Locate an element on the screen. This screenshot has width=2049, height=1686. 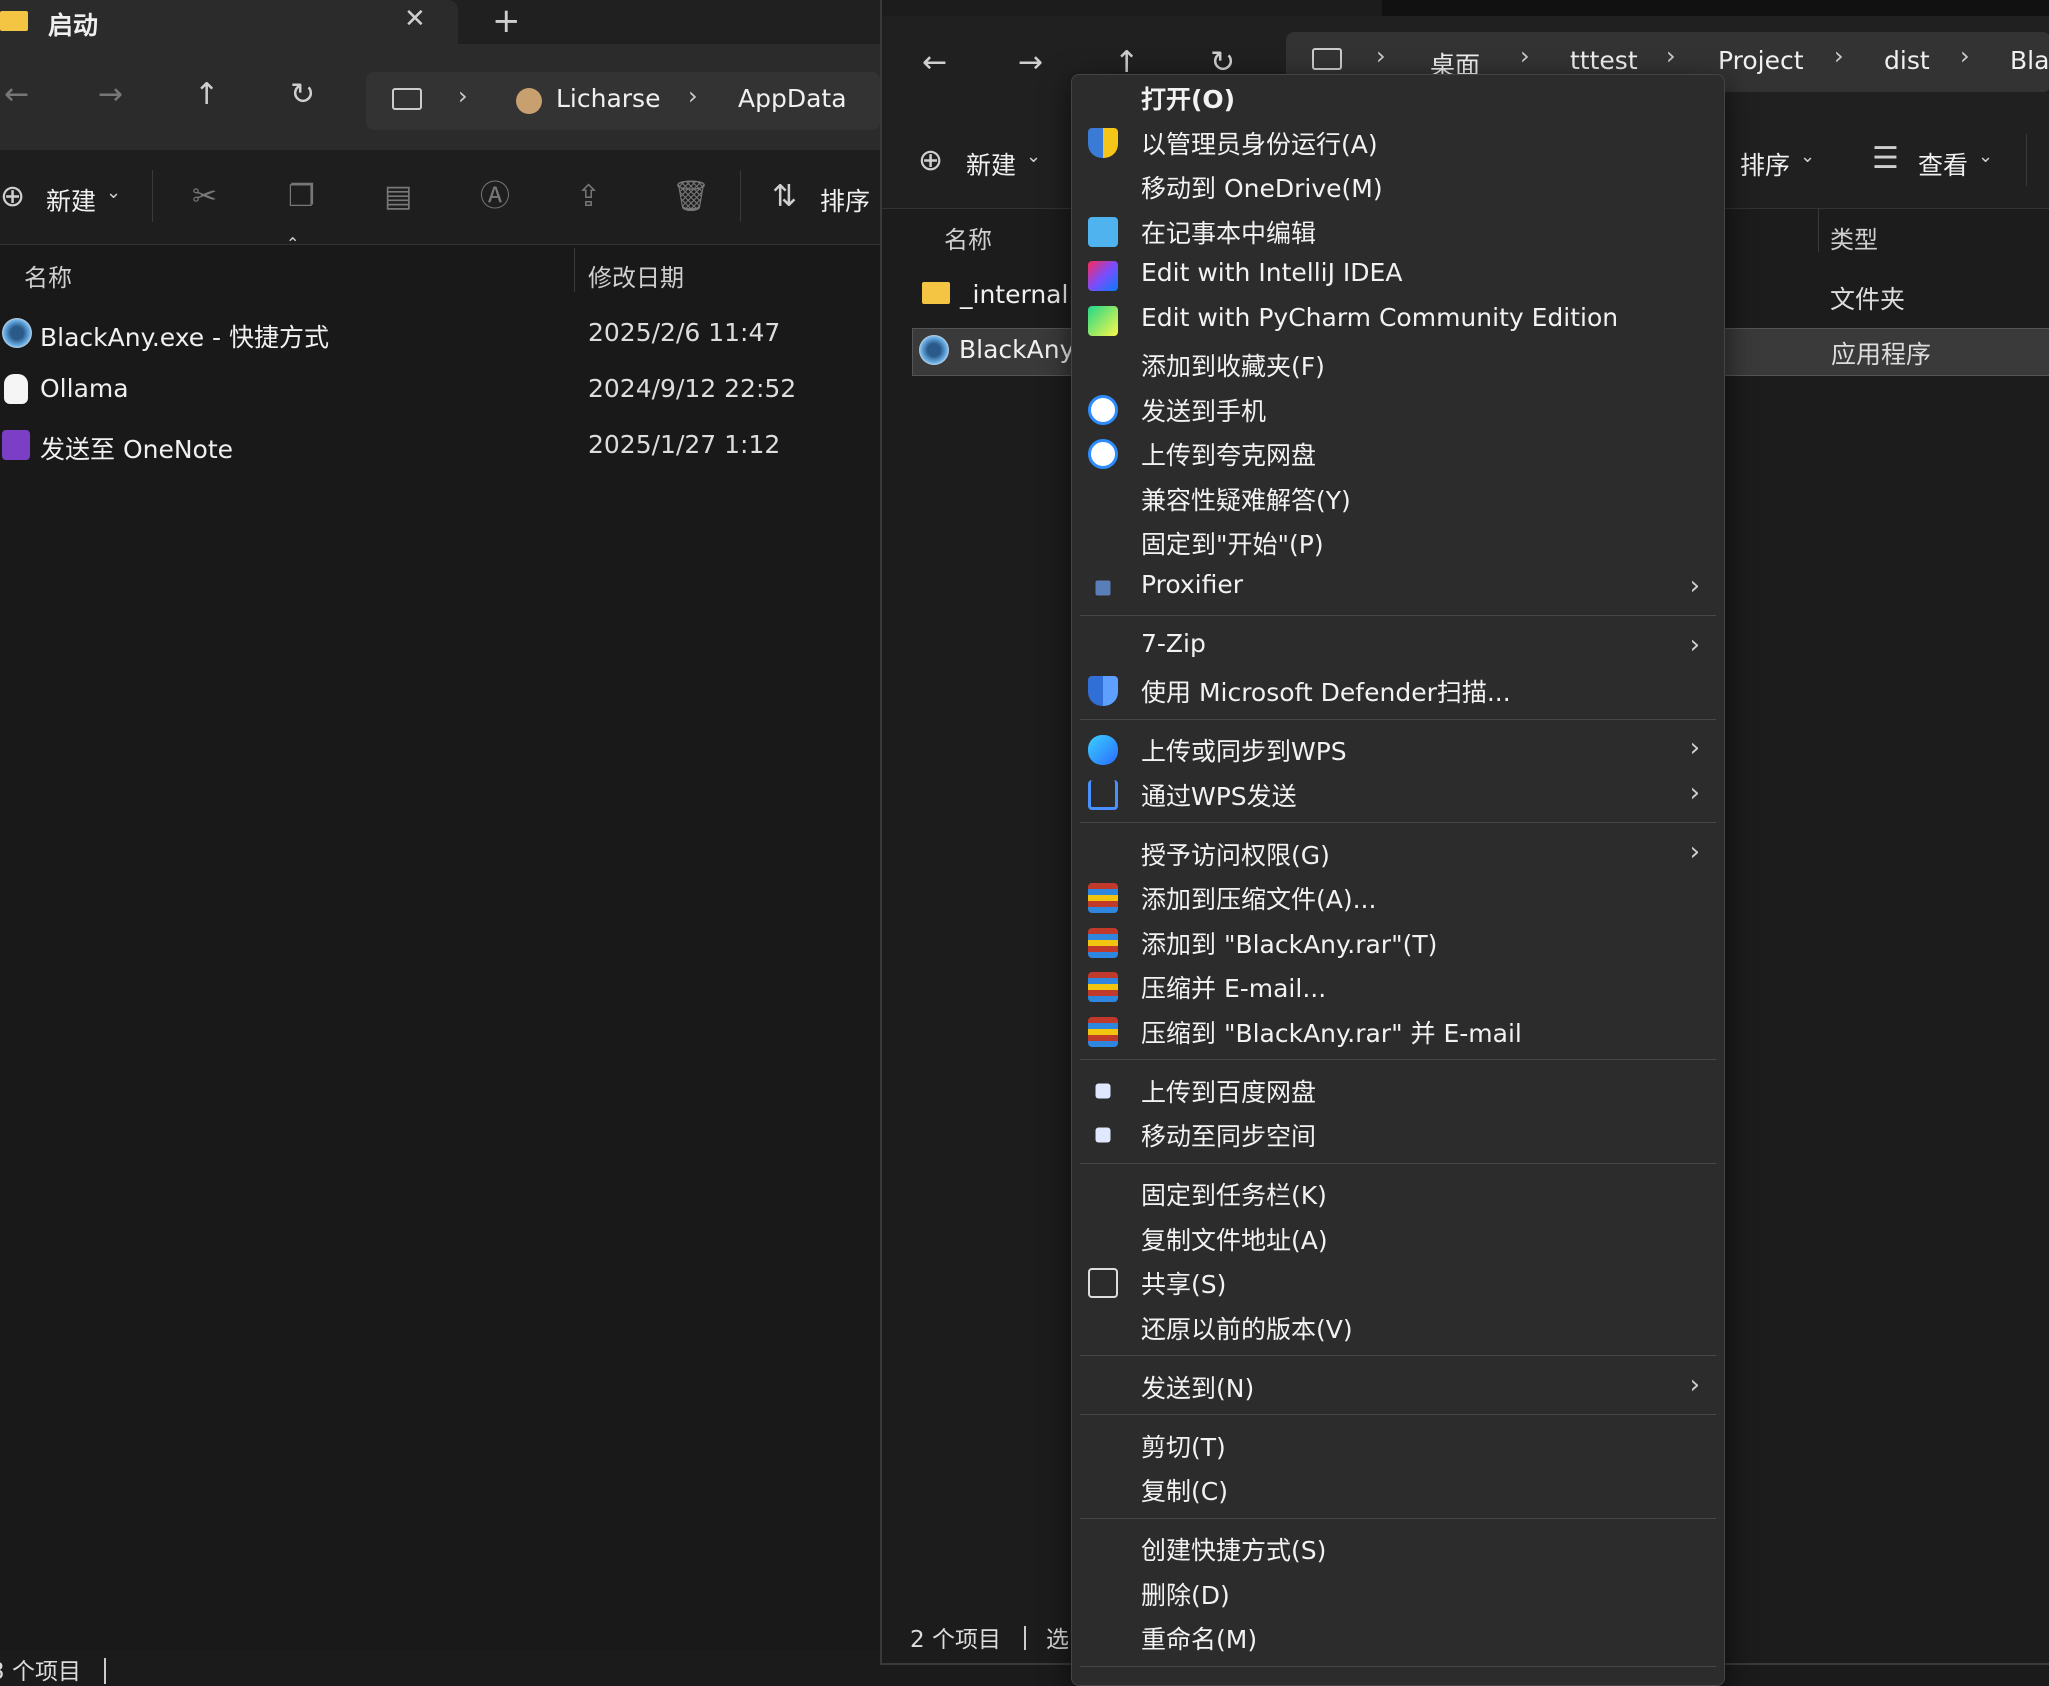
menu-item-label: 打开(O) is located at coordinates (1188, 99).